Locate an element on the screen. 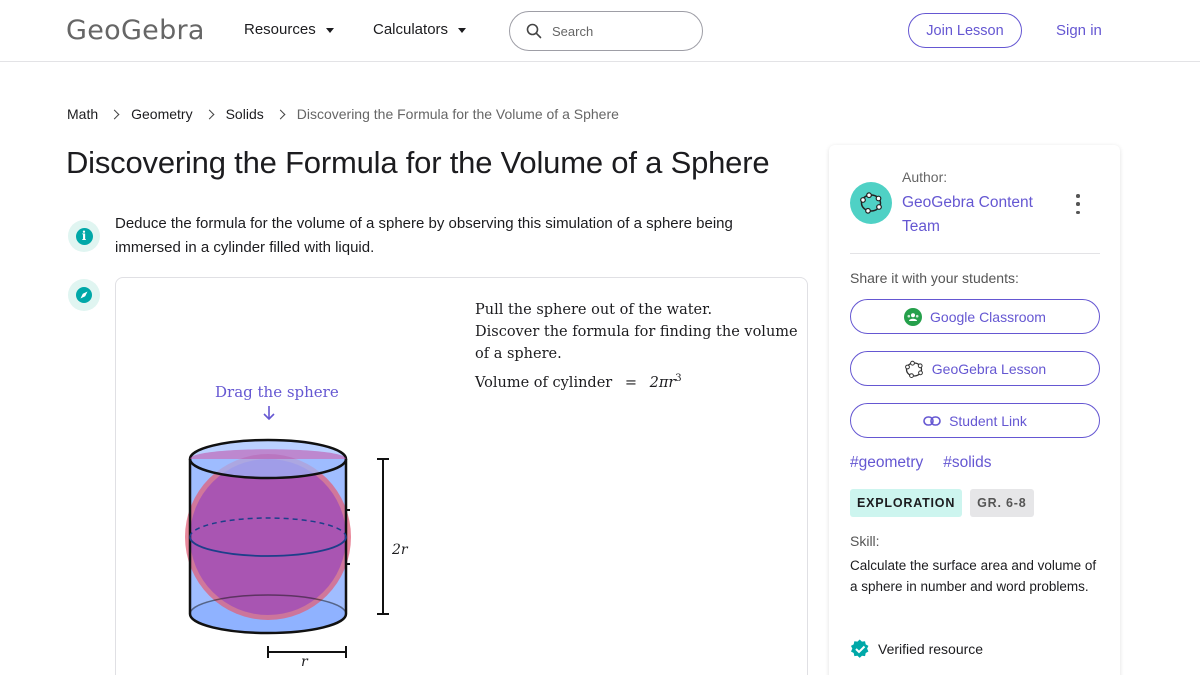  volume-label: Volume of cylinder is located at coordinates (544, 382).